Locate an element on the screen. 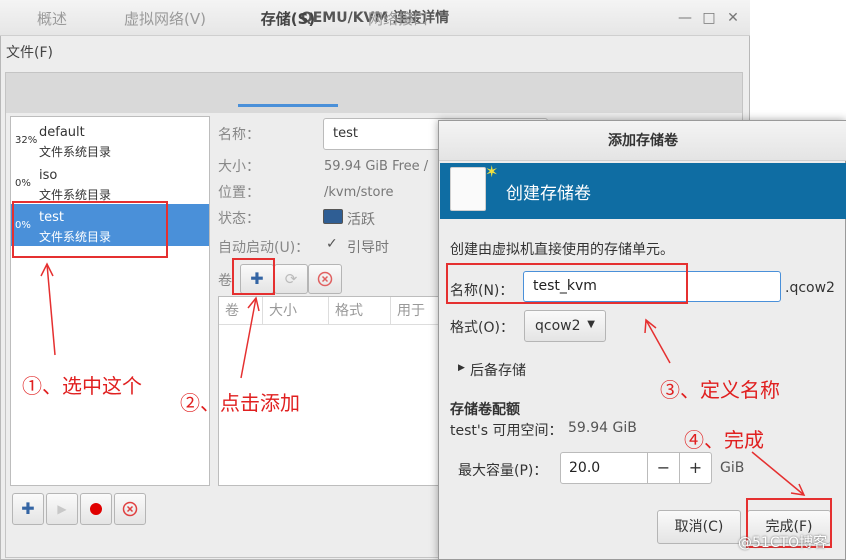 This screenshot has height=560, width=846. annotation-step4: ④、完成 is located at coordinates (724, 440).